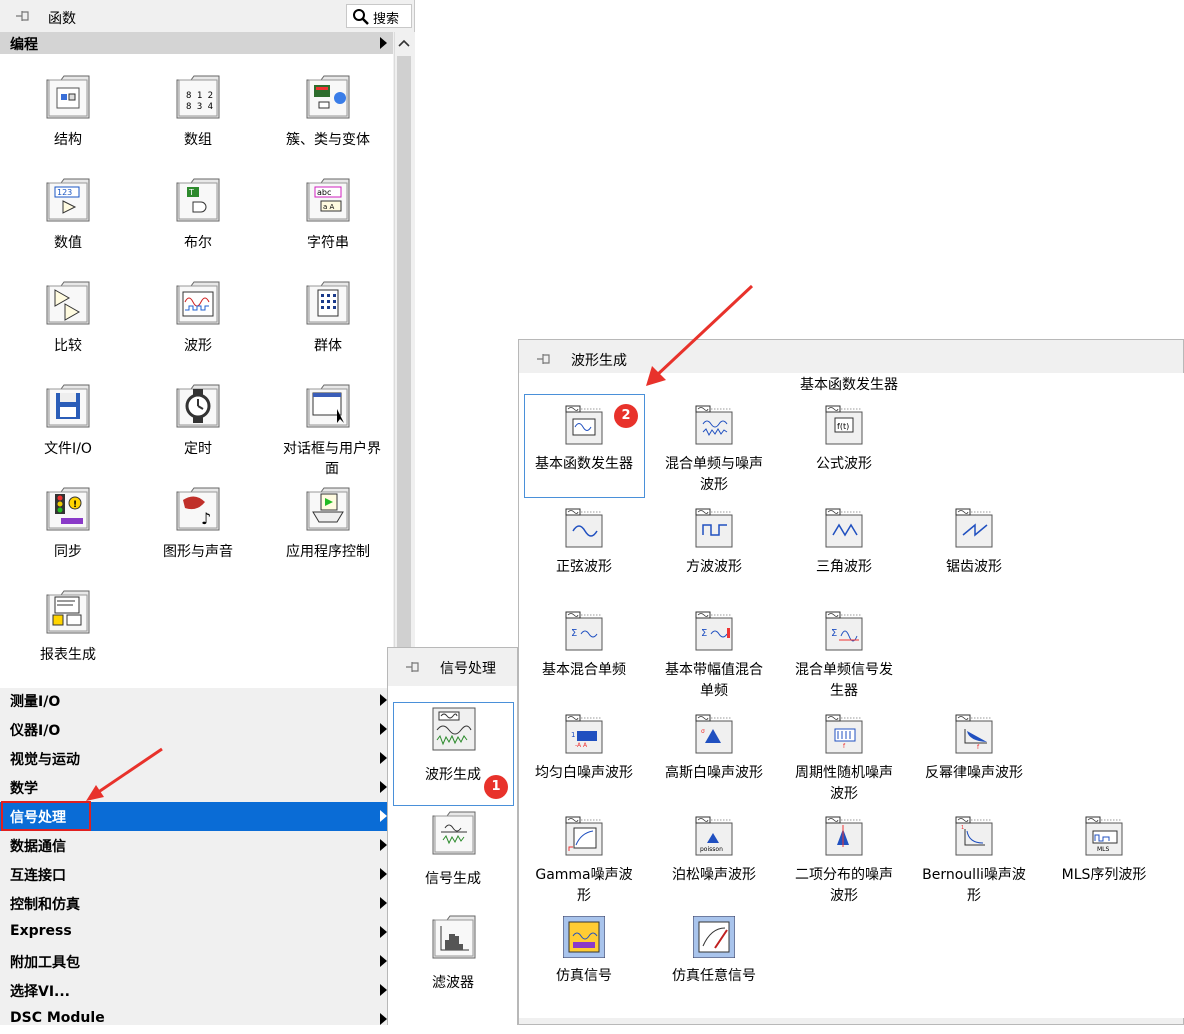 This screenshot has width=1184, height=1034. Describe the element at coordinates (196, 700) in the screenshot. I see `category-item: 测量I/O` at that location.